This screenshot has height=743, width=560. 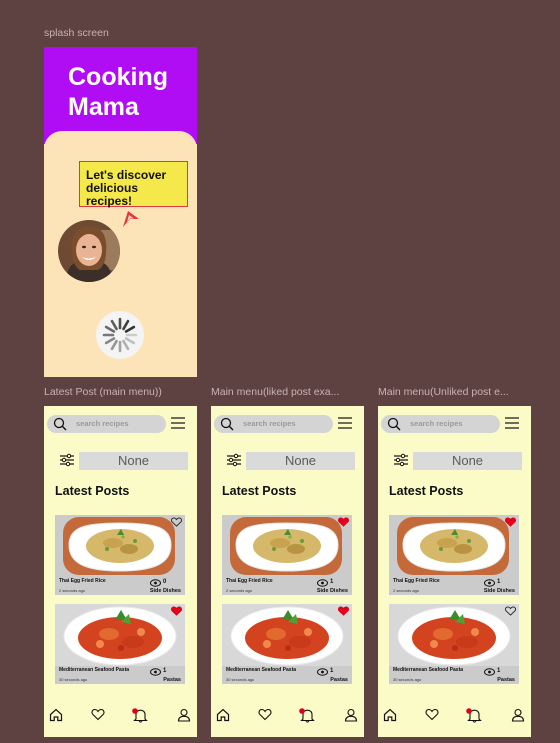 What do you see at coordinates (130, 92) in the screenshot?
I see `app-title: Cooking Mama` at bounding box center [130, 92].